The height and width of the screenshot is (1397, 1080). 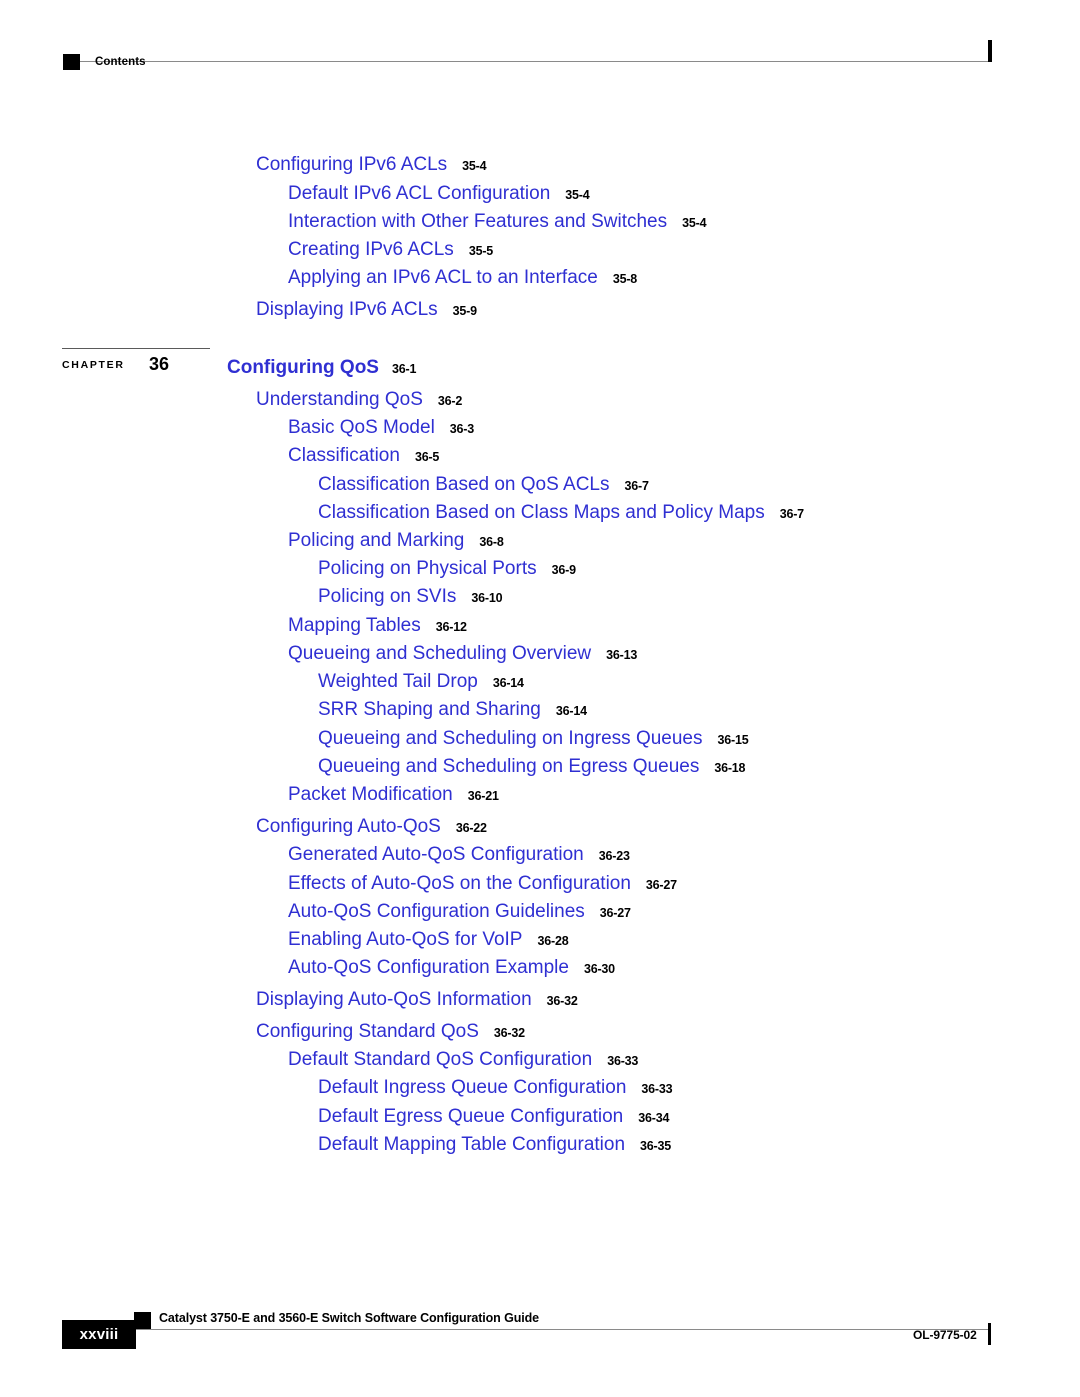 I want to click on toc-entry: Understanding QoS 36-2, so click(x=359, y=399).